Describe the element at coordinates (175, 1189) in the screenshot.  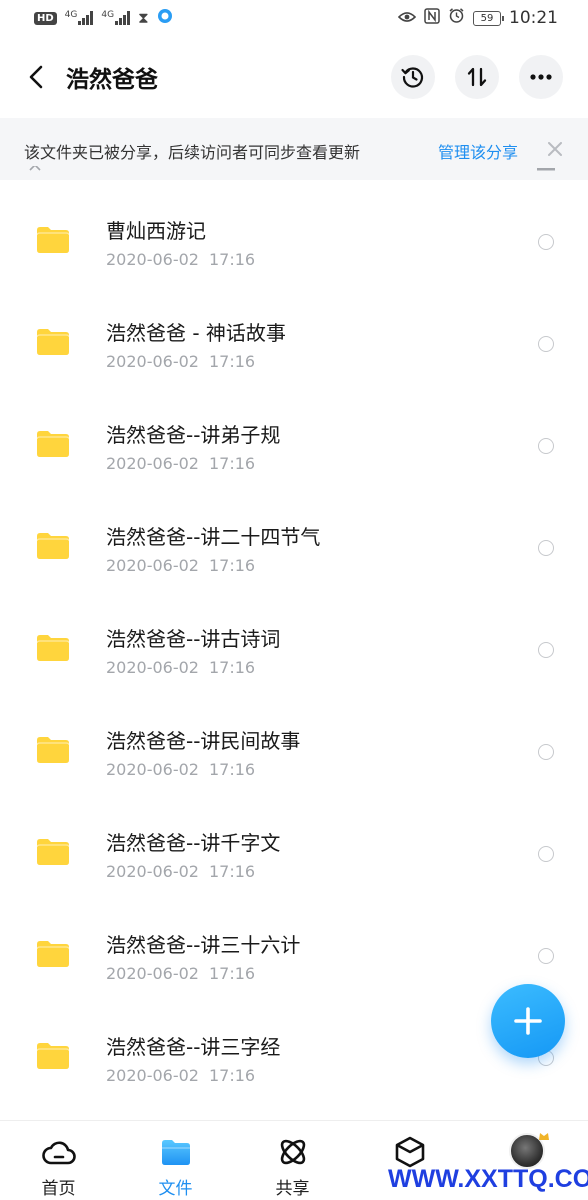
I see `nav-files-label: 文件` at that location.